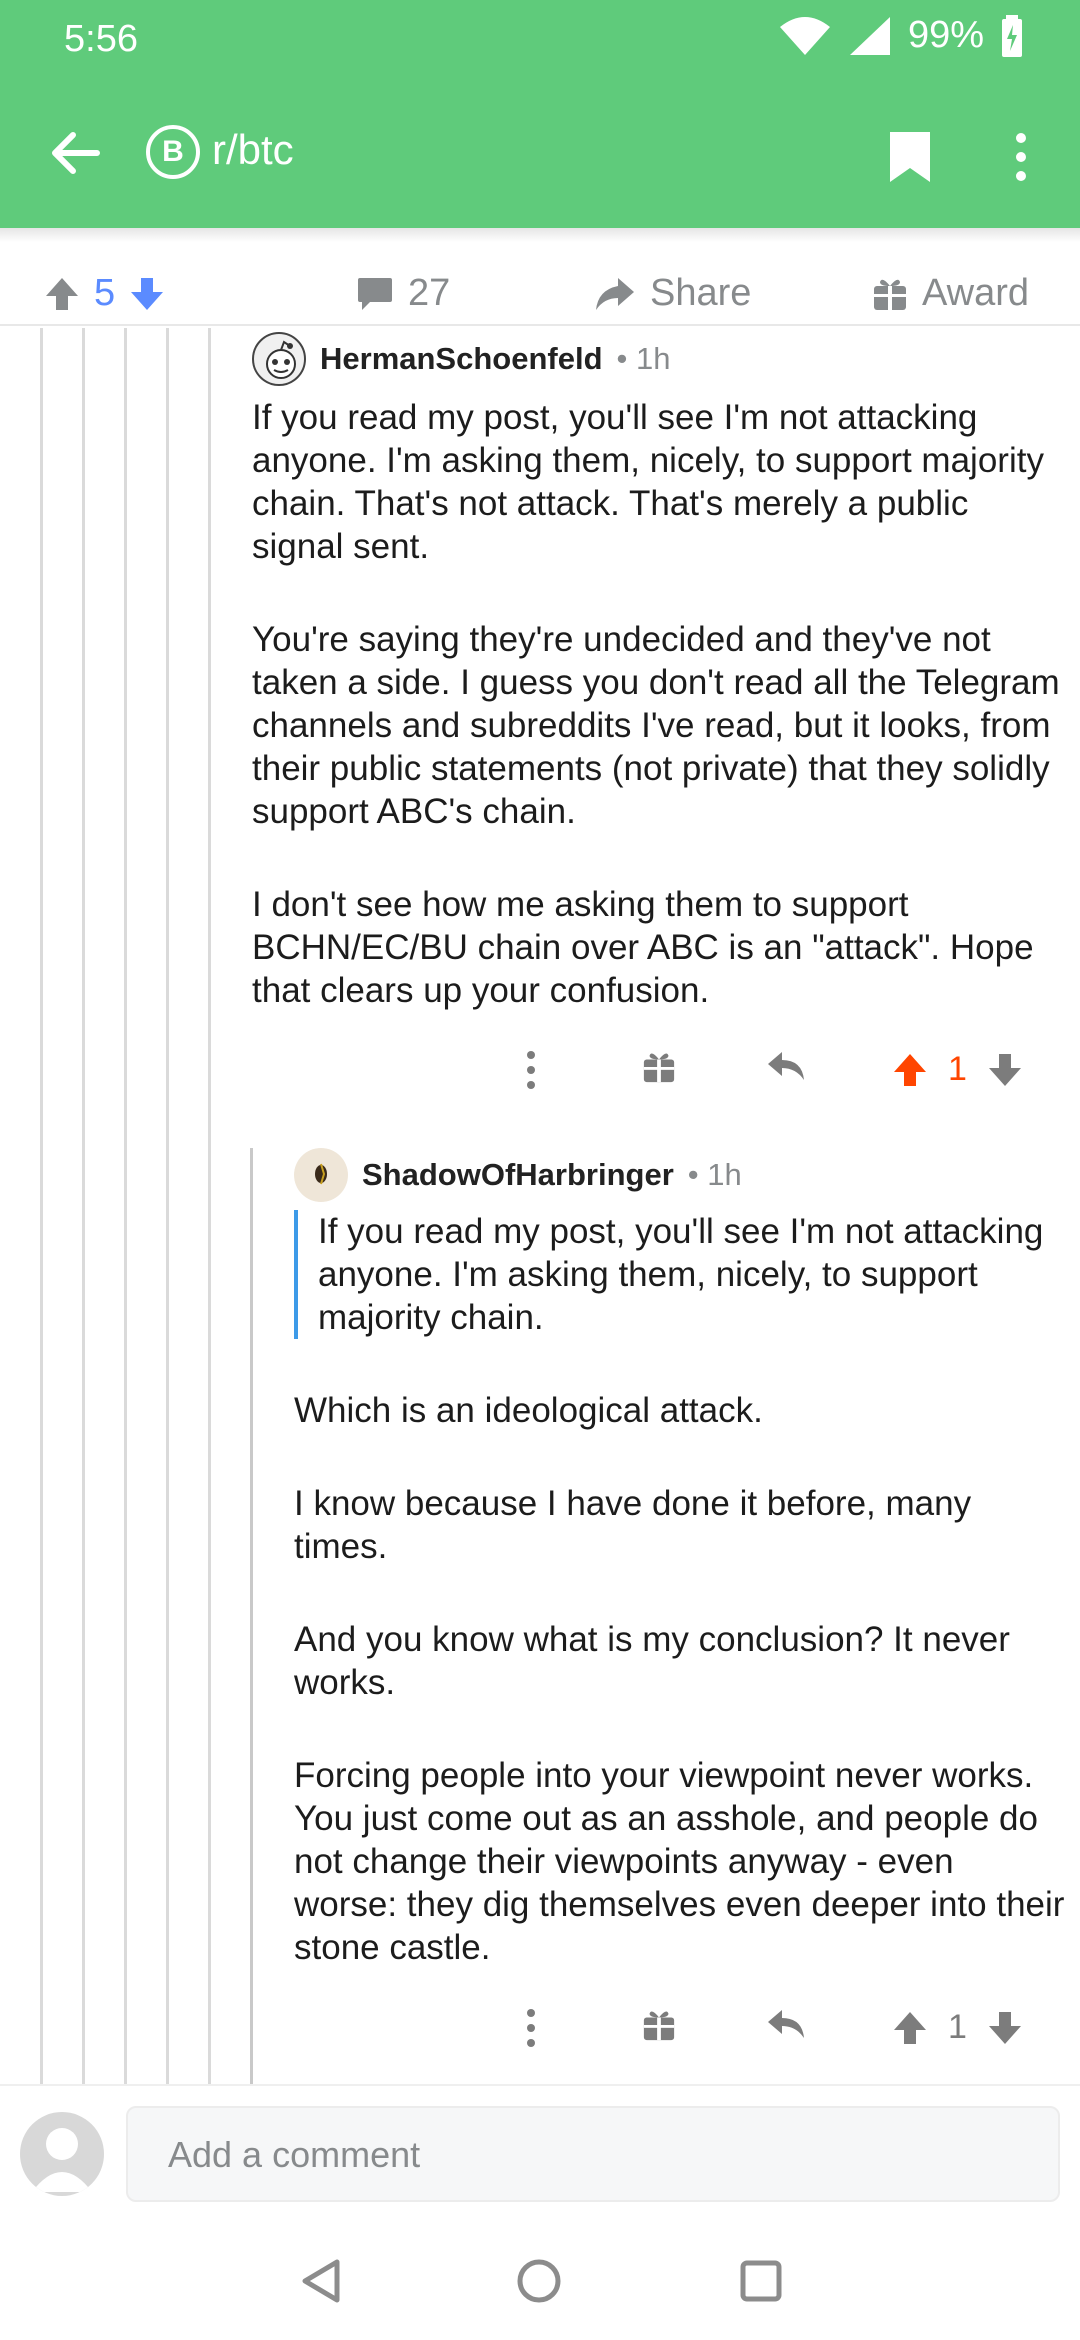 This screenshot has height=2340, width=1080. Describe the element at coordinates (540, 40) in the screenshot. I see `status-bar: 5:56 99%` at that location.